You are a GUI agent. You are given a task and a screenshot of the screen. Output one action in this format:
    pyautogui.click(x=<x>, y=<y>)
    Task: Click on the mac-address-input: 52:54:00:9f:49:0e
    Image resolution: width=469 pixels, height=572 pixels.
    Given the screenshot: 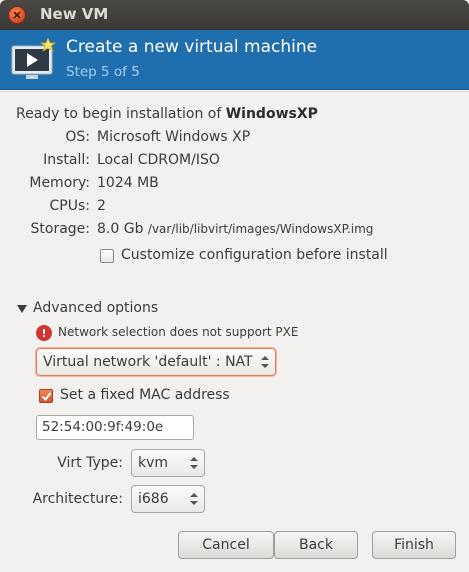 What is the action you would take?
    pyautogui.click(x=115, y=427)
    